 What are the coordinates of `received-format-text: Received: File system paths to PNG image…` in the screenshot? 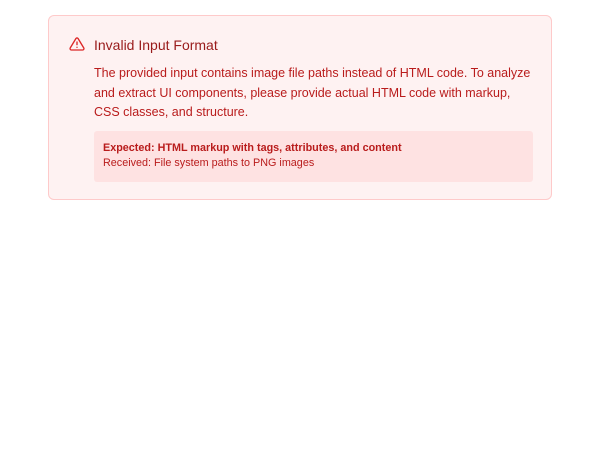 It's located at (209, 163).